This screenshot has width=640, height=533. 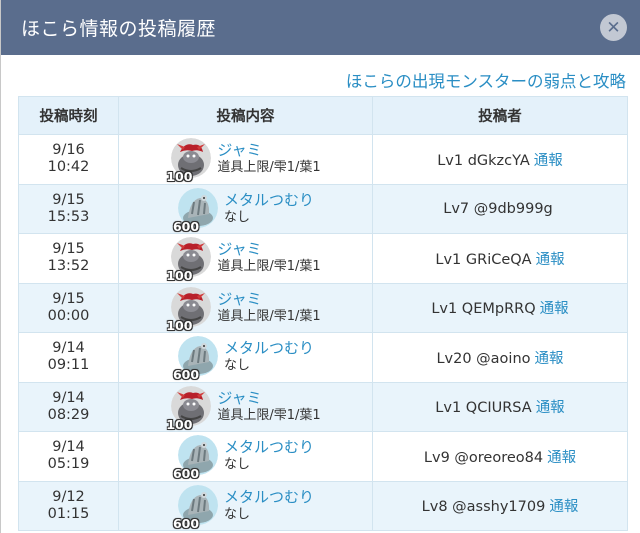 I want to click on post-time: 00:00, so click(x=68, y=315).